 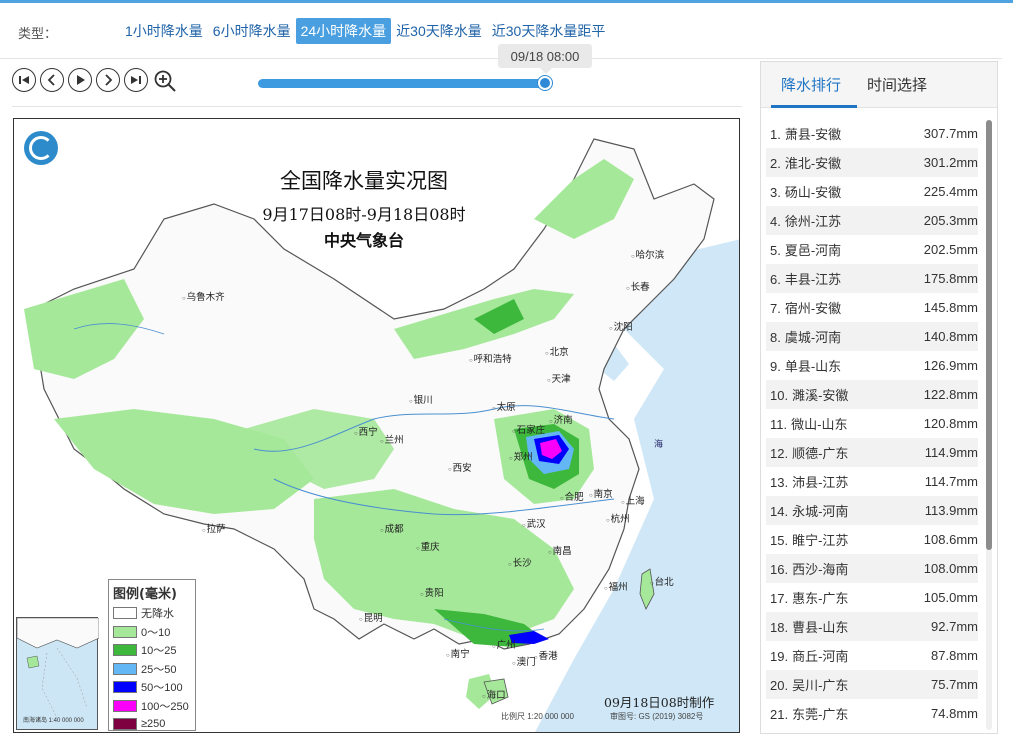 What do you see at coordinates (364, 180) in the screenshot?
I see `map-title: 全国降水量实况图` at bounding box center [364, 180].